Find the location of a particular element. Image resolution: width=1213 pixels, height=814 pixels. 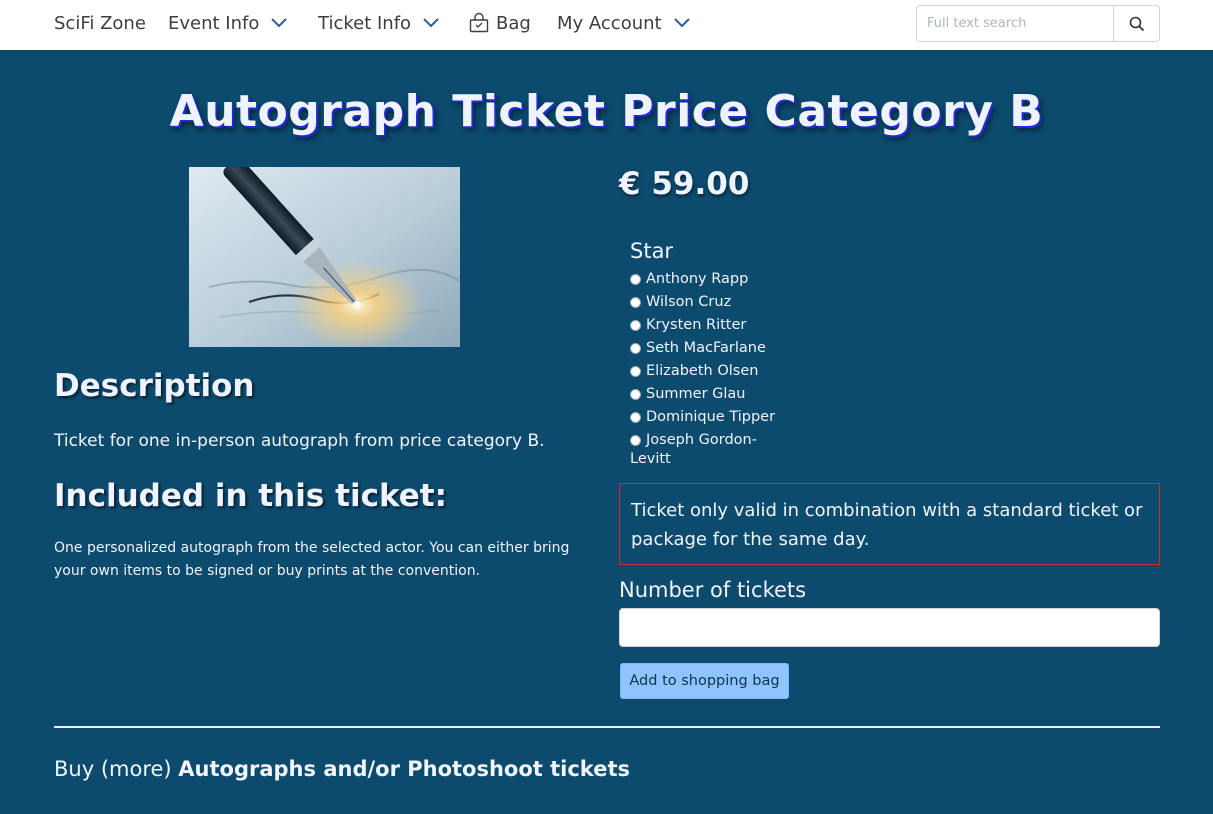

search-button is located at coordinates (1136, 23).